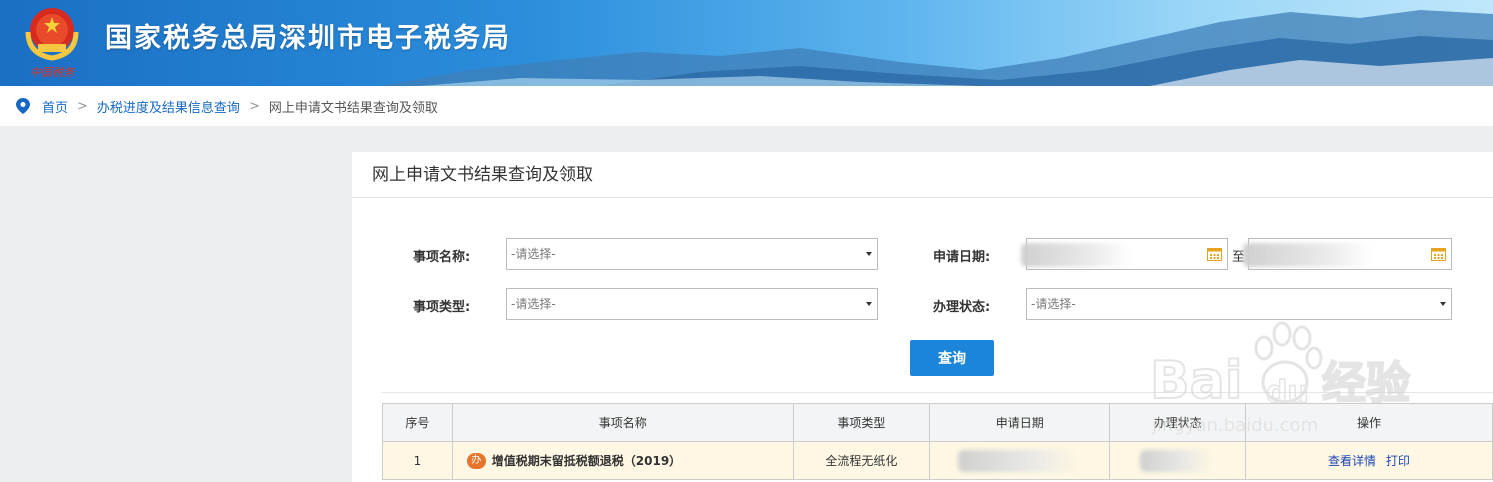 The image size is (1493, 482). What do you see at coordinates (952, 358) in the screenshot?
I see `query-button: 查询` at bounding box center [952, 358].